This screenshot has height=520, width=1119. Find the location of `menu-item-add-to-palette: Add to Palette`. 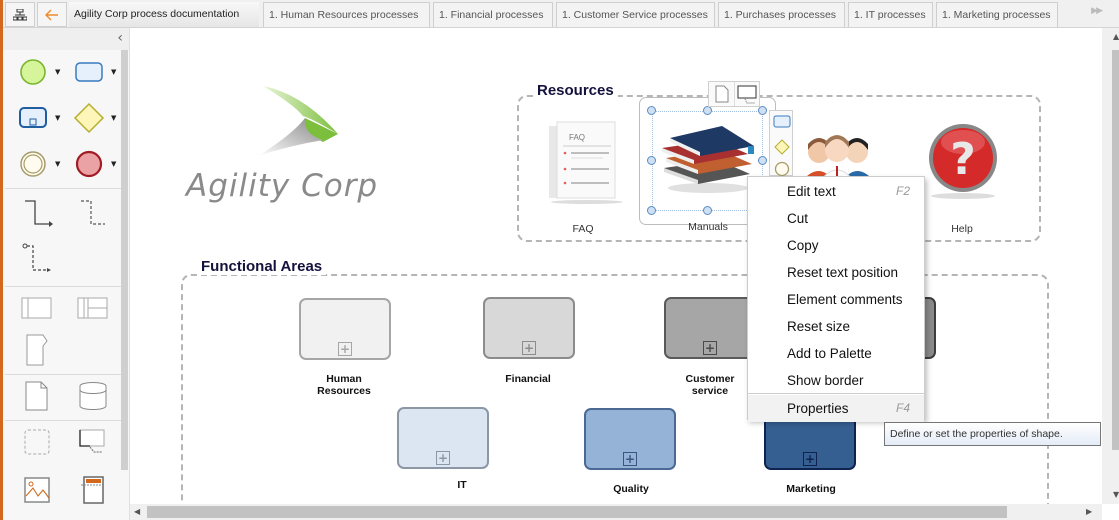

menu-item-add-to-palette: Add to Palette is located at coordinates (836, 353).